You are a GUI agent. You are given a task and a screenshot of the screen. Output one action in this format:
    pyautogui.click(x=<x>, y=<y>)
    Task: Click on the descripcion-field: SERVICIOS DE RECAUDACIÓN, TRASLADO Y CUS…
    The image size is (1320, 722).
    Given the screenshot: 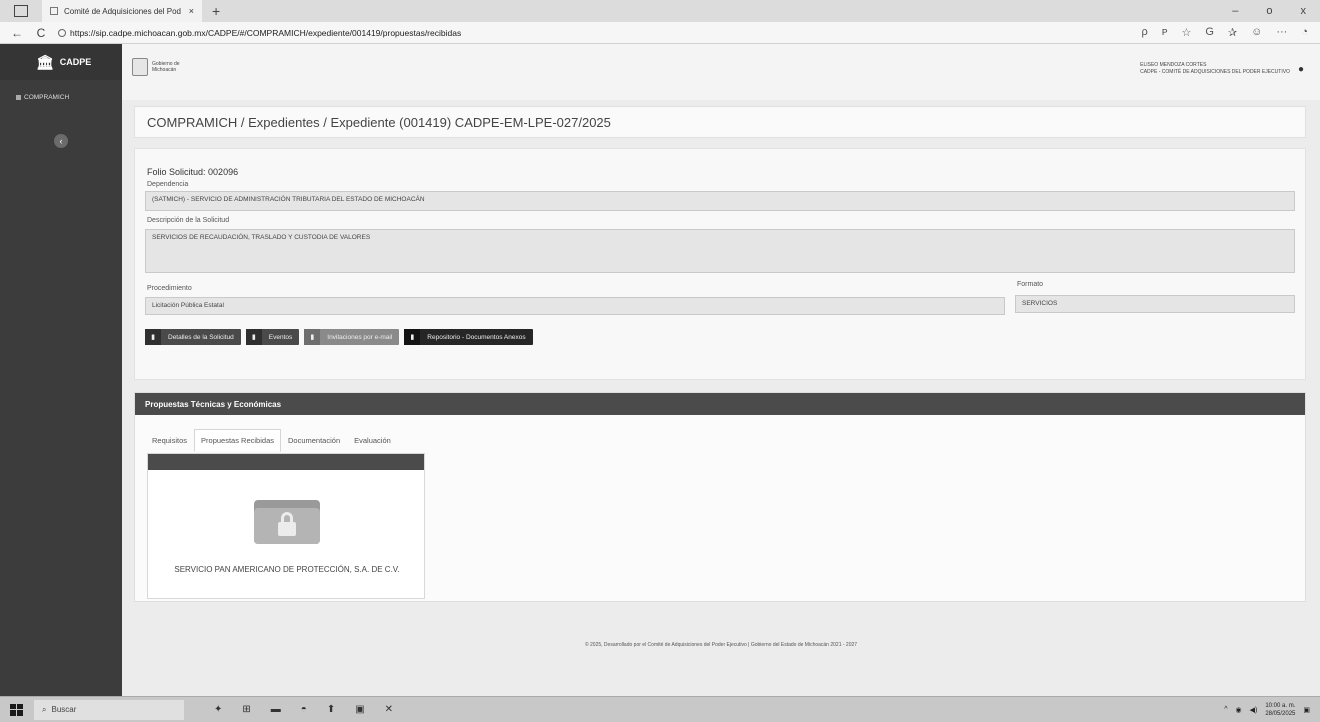 What is the action you would take?
    pyautogui.click(x=720, y=251)
    